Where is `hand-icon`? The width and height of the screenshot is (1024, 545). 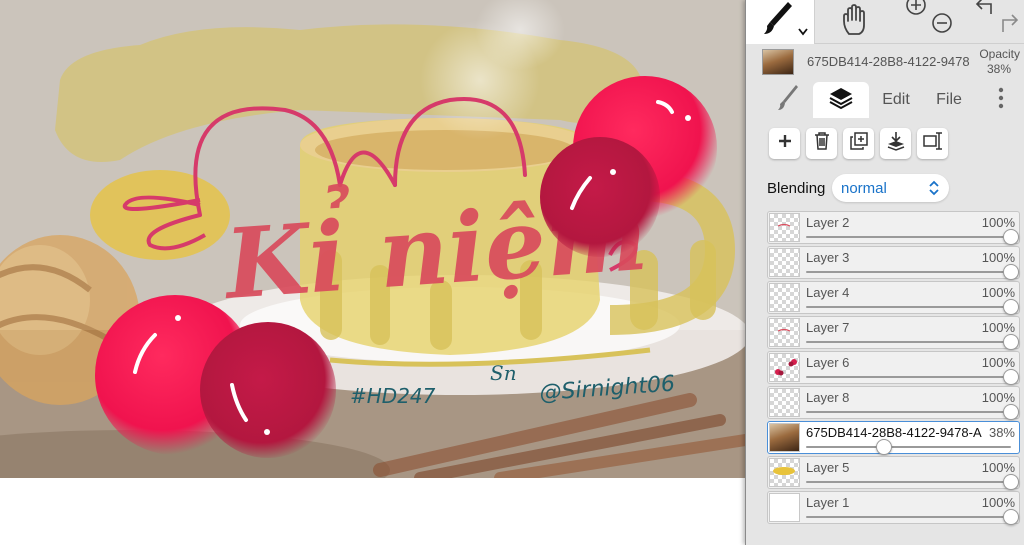 hand-icon is located at coordinates (856, 22).